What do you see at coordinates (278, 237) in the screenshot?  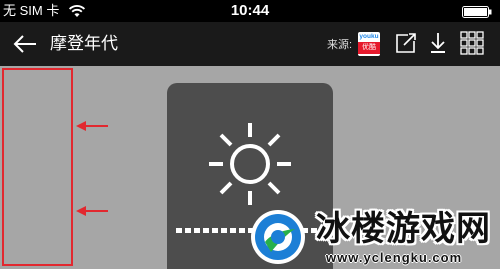 I see `watermark-logo` at bounding box center [278, 237].